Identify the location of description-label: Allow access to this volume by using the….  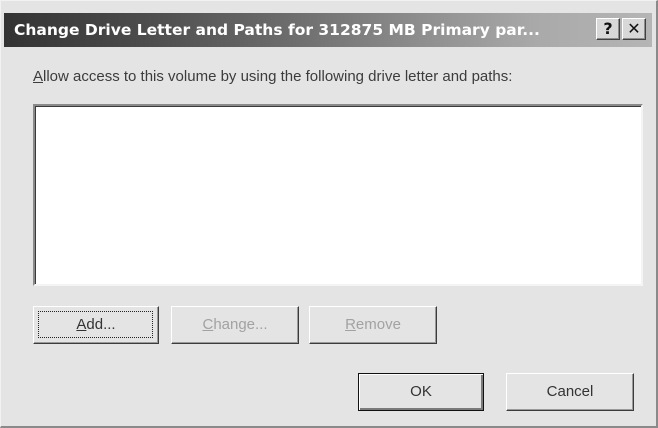
(272, 77).